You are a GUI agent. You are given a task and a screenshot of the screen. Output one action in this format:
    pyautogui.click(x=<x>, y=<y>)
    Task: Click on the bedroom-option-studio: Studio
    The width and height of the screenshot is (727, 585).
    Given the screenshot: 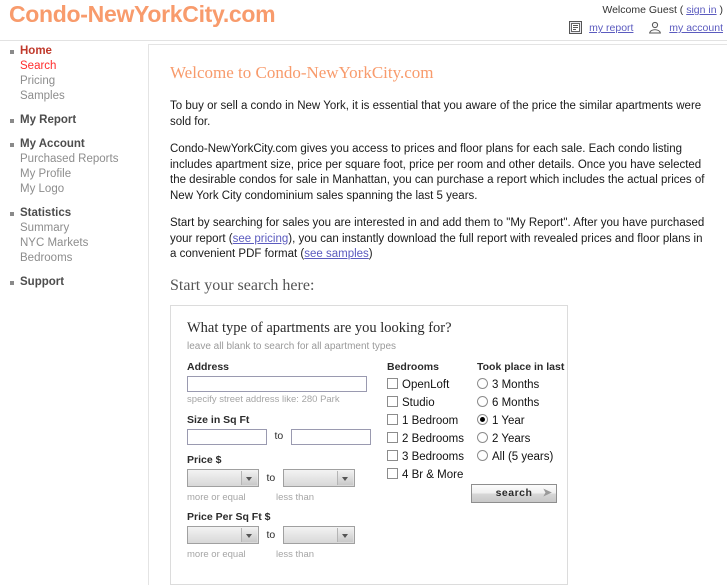 What is the action you would take?
    pyautogui.click(x=431, y=403)
    